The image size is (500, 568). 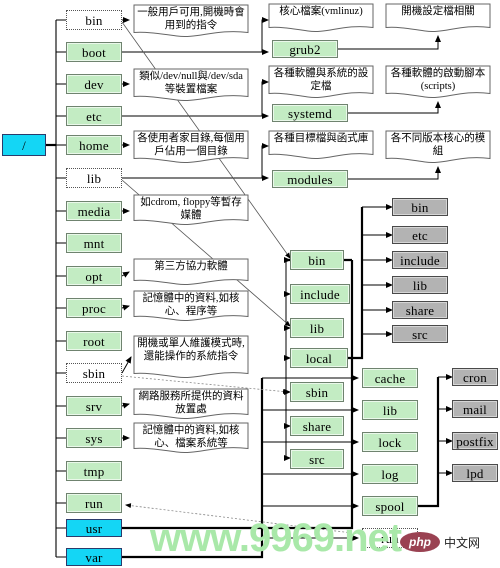 I want to click on node-label: mail, so click(x=475, y=409).